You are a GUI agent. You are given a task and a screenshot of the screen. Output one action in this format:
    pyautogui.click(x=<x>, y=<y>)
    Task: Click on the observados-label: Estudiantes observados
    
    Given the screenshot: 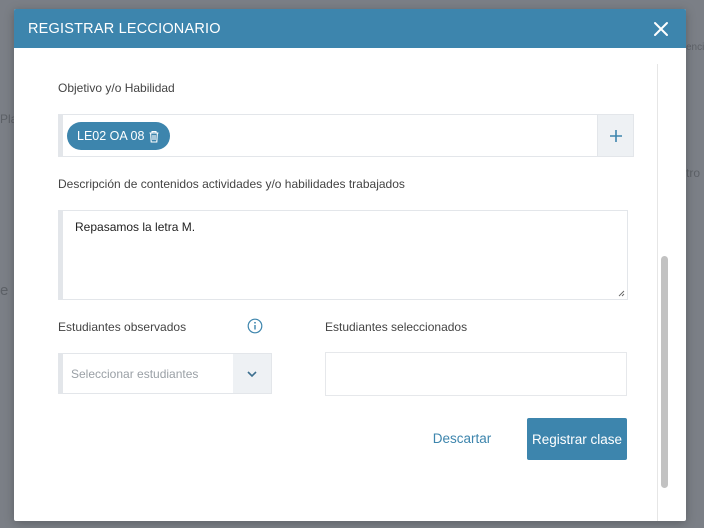 What is the action you would take?
    pyautogui.click(x=122, y=327)
    